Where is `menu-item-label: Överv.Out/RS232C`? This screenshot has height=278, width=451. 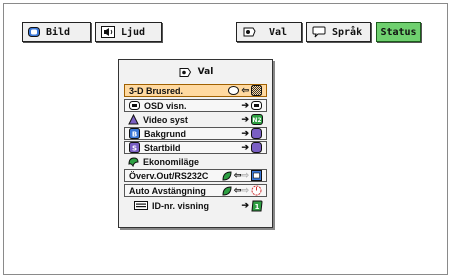 menu-item-label: Överv.Out/RS232C is located at coordinates (169, 175).